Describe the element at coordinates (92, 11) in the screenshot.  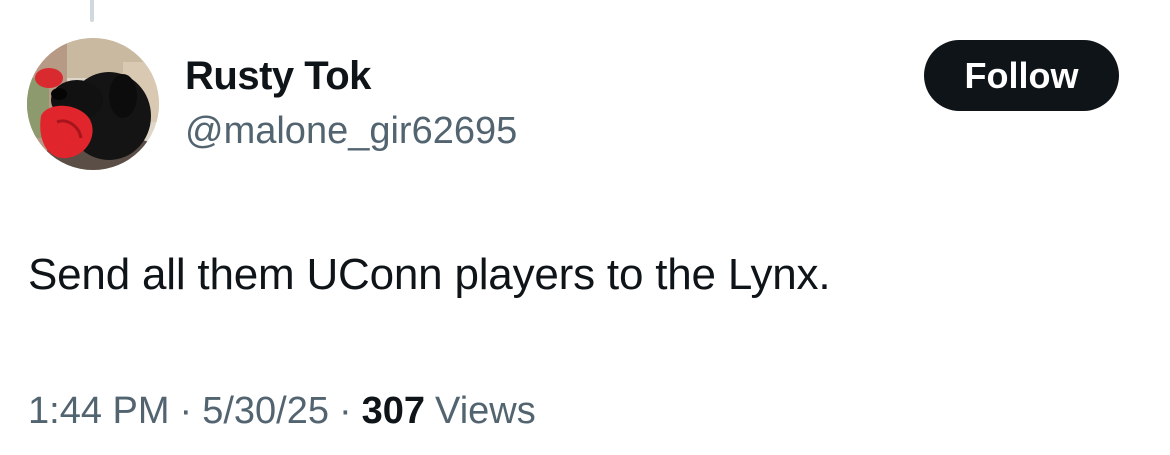
I see `thread-connector-line` at that location.